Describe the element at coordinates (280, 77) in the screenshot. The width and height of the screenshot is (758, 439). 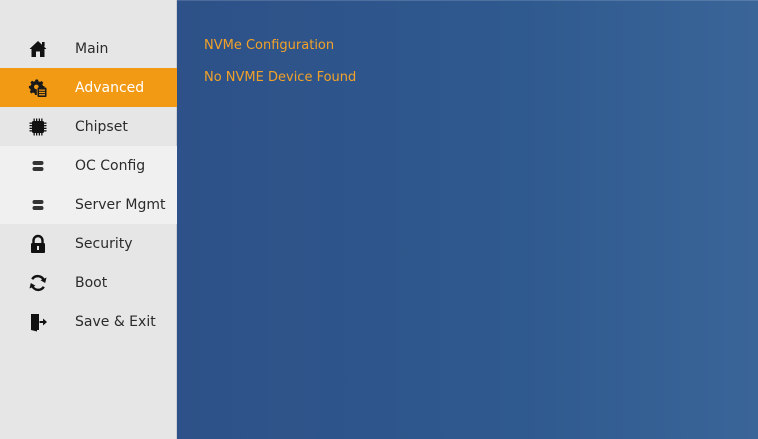
I see `status-message: No NVME Device Found` at that location.